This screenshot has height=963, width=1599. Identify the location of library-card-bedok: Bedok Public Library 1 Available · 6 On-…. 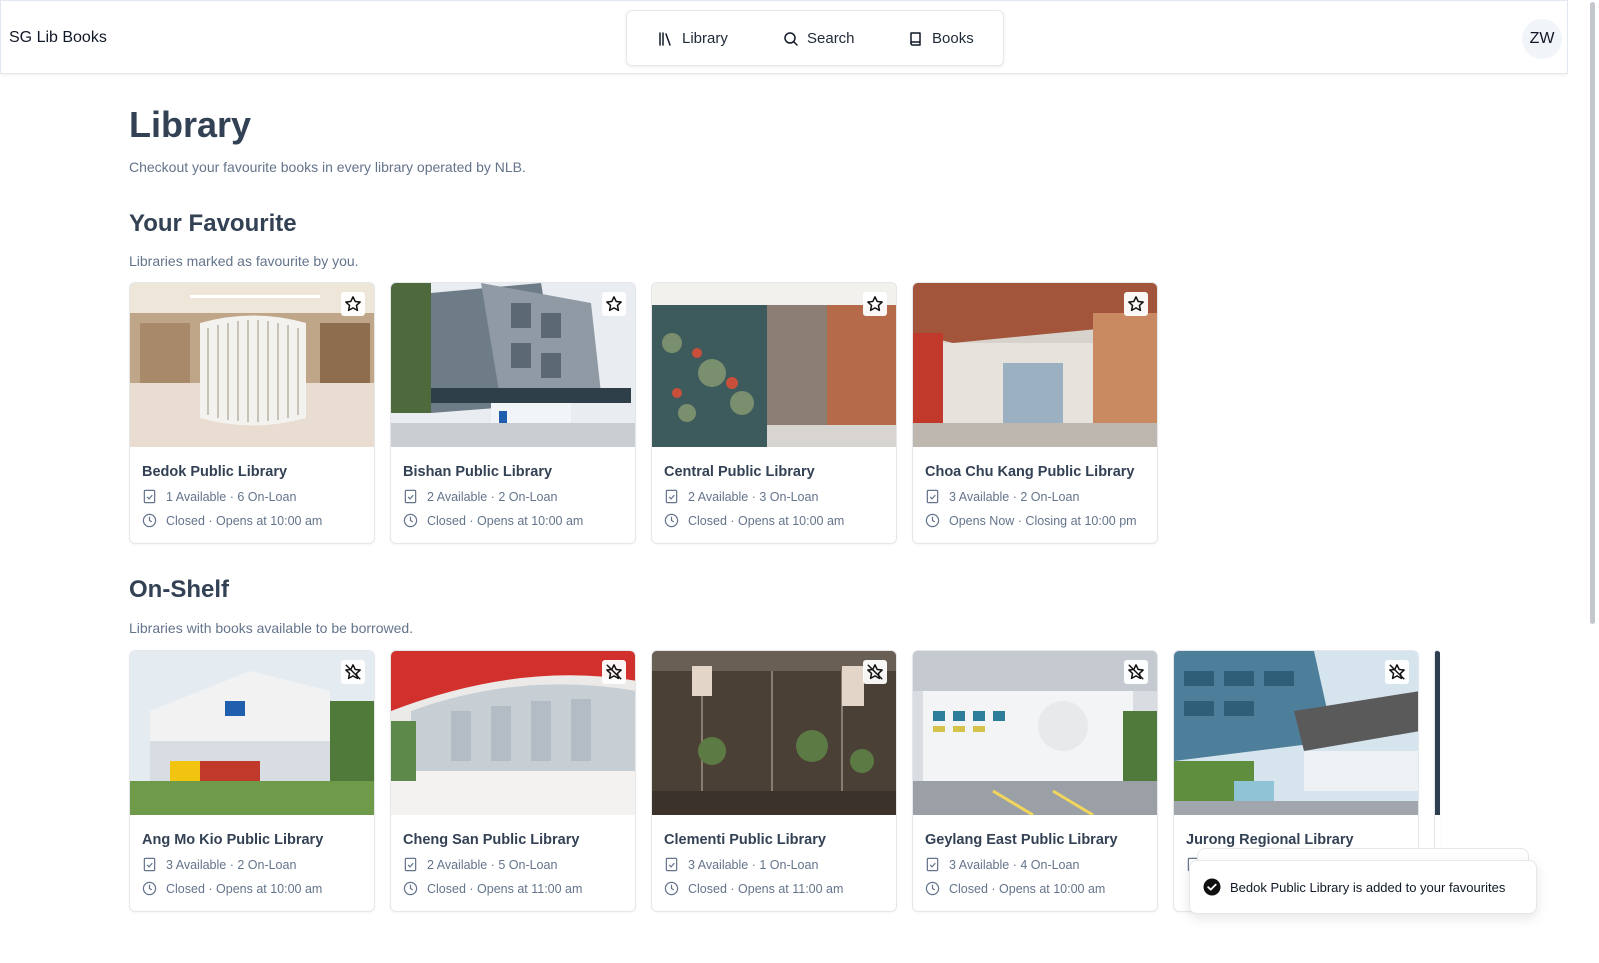
(252, 413).